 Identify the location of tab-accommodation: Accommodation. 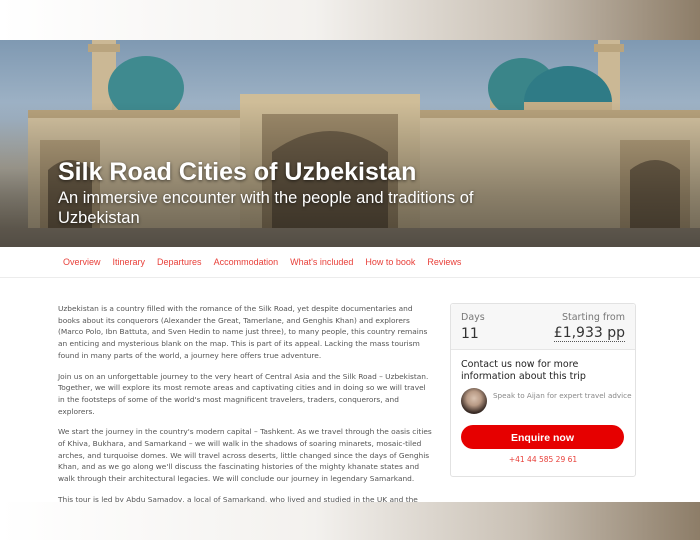
(246, 262).